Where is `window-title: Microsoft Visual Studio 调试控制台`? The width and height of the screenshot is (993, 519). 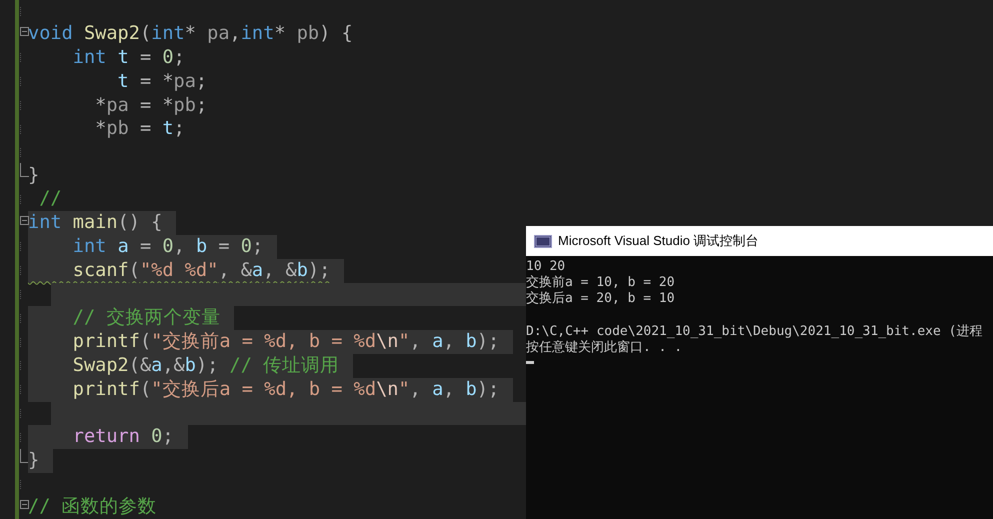 window-title: Microsoft Visual Studio 调试控制台 is located at coordinates (658, 241).